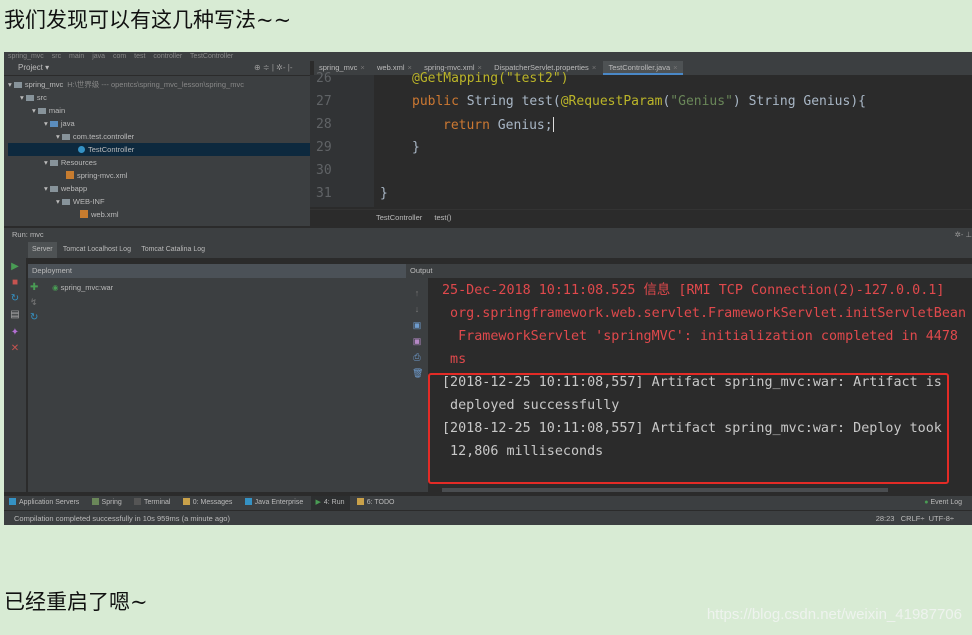 Image resolution: width=972 pixels, height=635 pixels. What do you see at coordinates (279, 502) in the screenshot?
I see `tool-label: Java Enterprise` at bounding box center [279, 502].